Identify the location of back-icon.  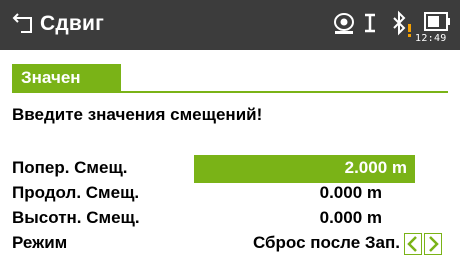
(23, 23).